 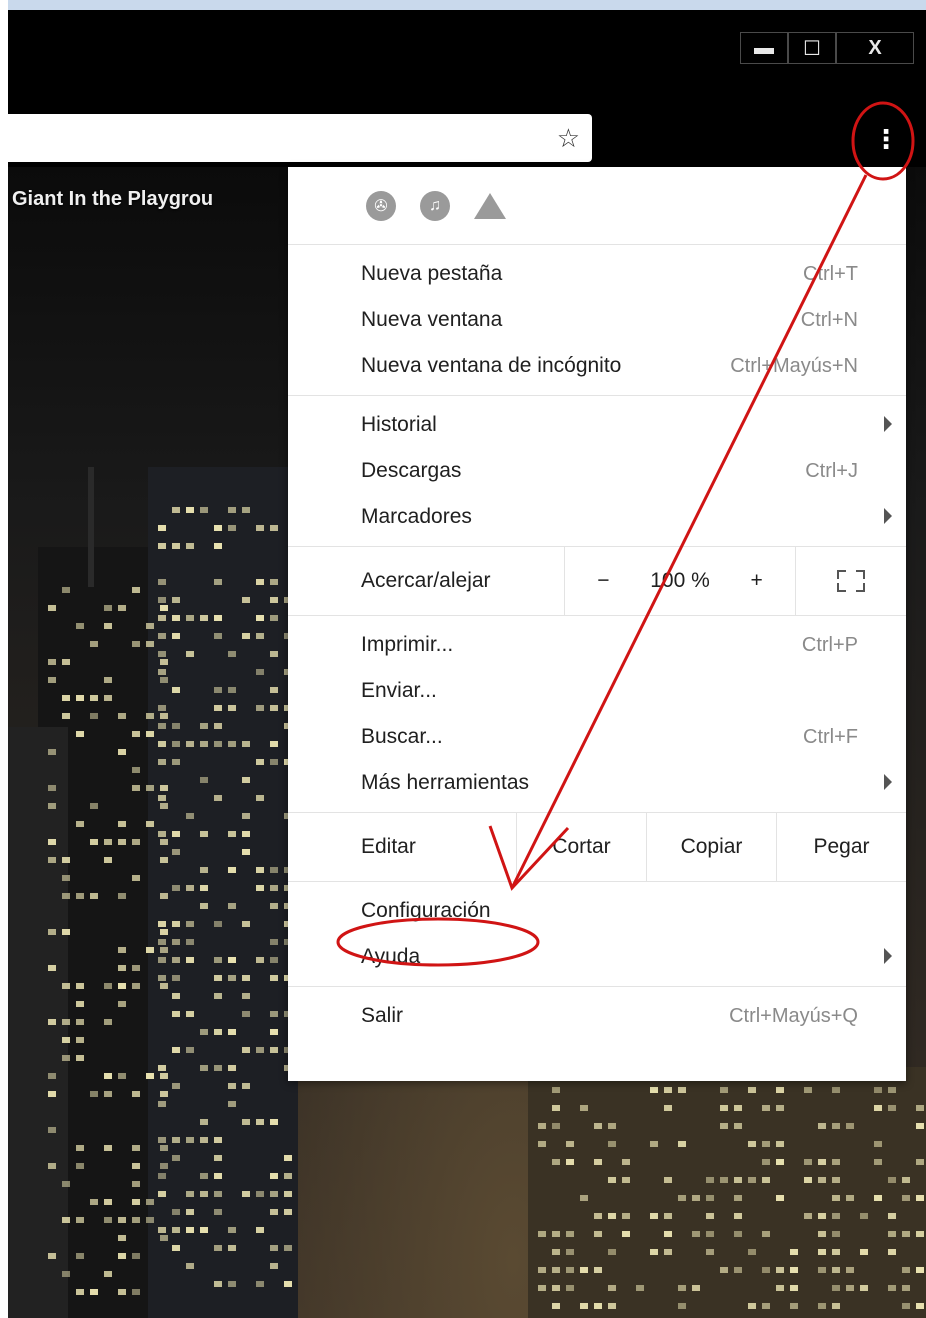 What do you see at coordinates (597, 783) in the screenshot?
I see `menu-item-more-tools: Más herramientas` at bounding box center [597, 783].